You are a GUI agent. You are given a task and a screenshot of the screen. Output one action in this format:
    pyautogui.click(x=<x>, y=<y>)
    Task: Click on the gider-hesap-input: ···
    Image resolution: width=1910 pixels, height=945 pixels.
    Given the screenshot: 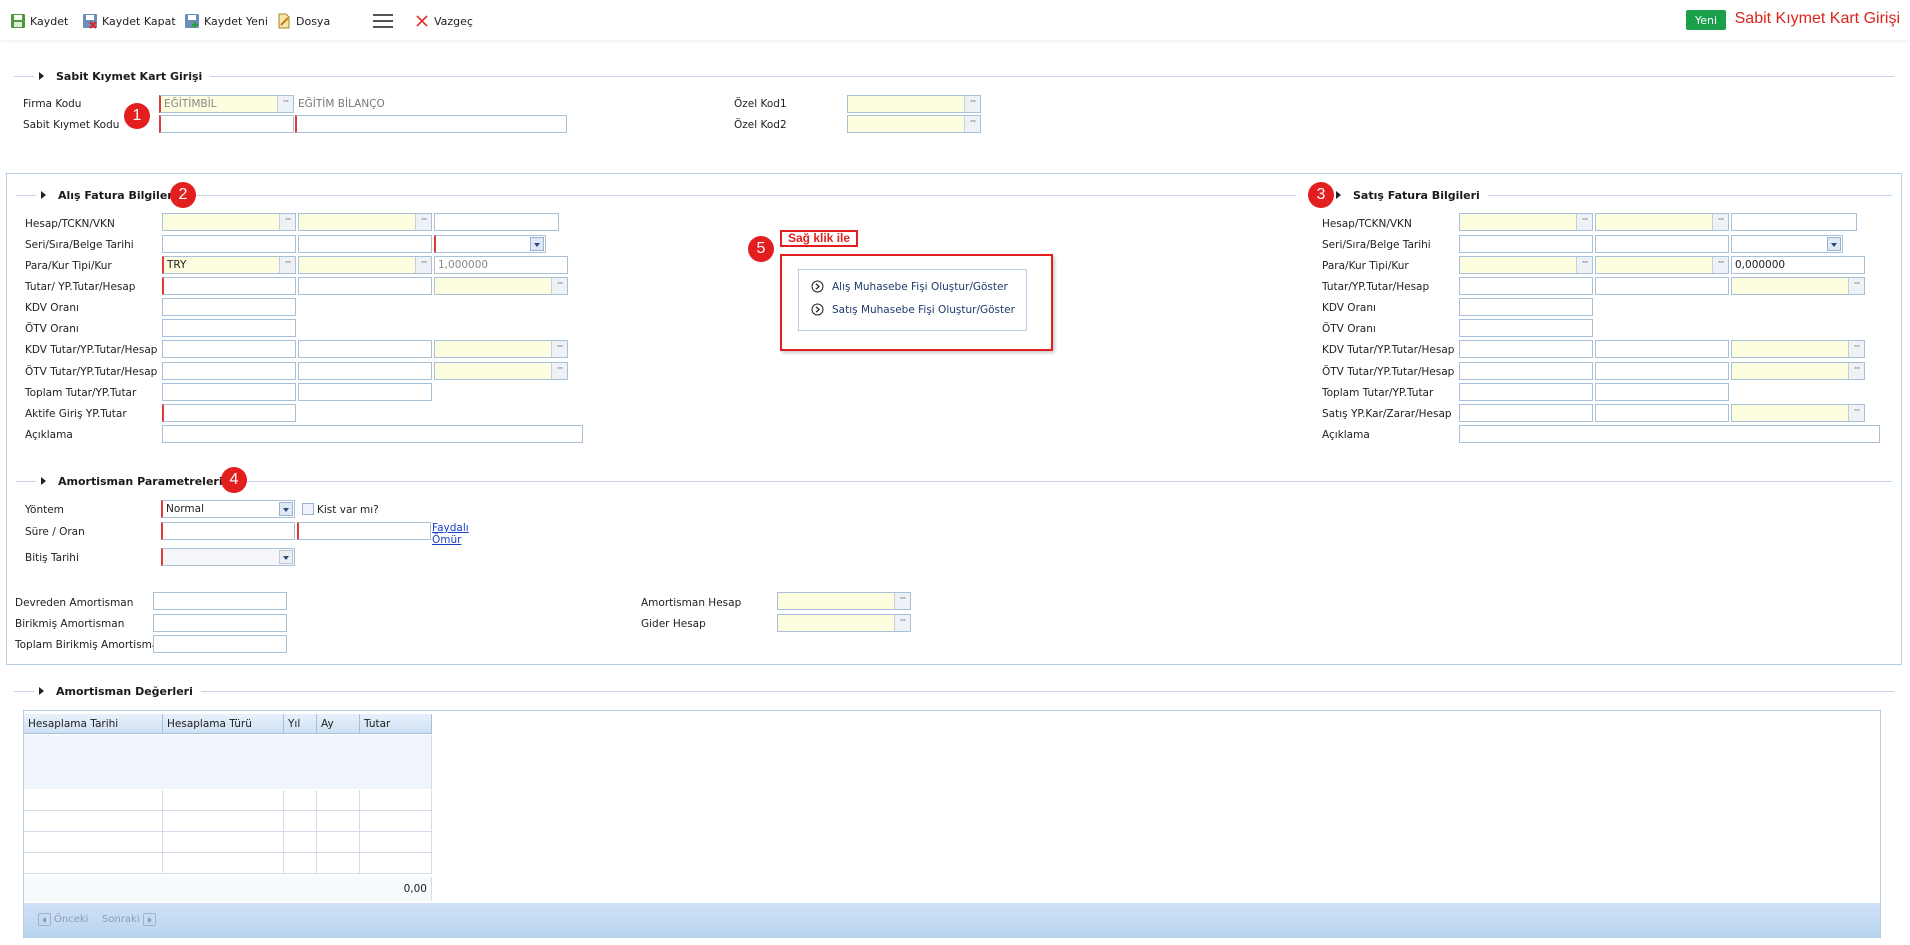 What is the action you would take?
    pyautogui.click(x=844, y=623)
    